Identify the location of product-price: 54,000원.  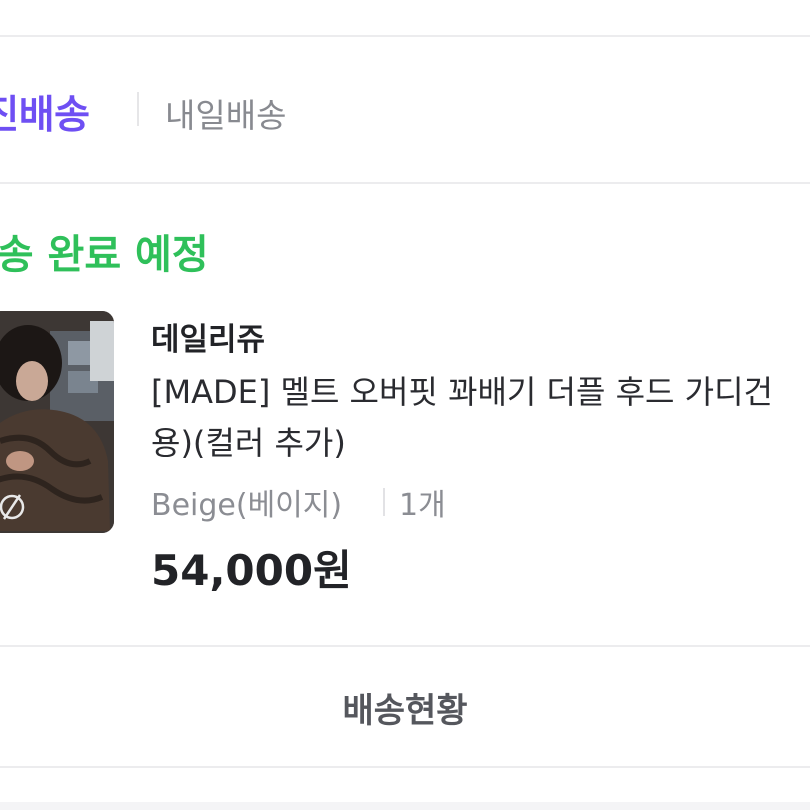
(251, 570).